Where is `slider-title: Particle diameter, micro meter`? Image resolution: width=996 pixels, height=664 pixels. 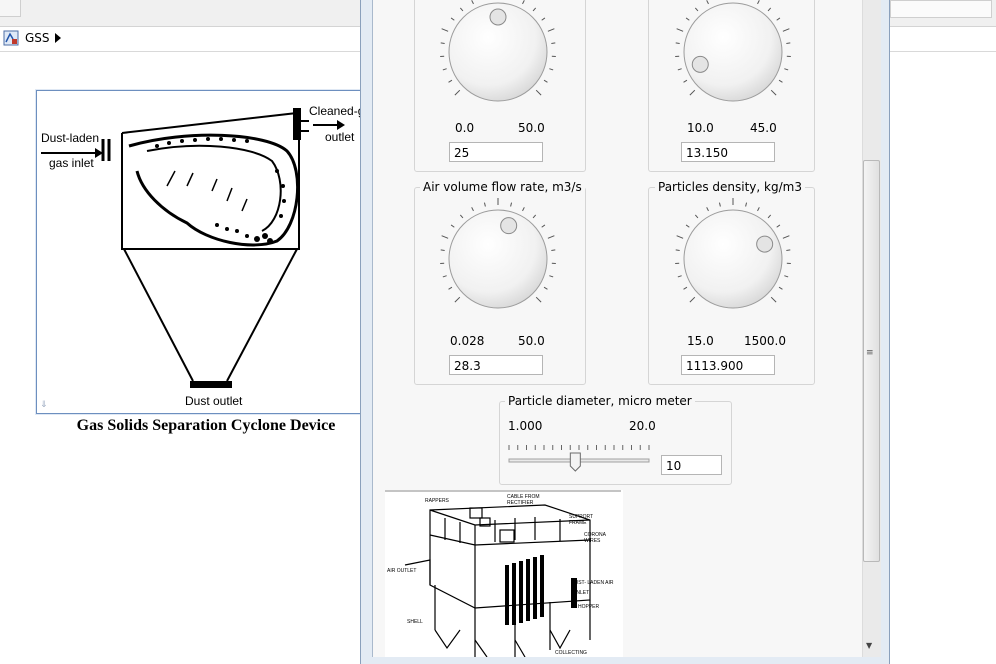
slider-title: Particle diameter, micro meter is located at coordinates (600, 401).